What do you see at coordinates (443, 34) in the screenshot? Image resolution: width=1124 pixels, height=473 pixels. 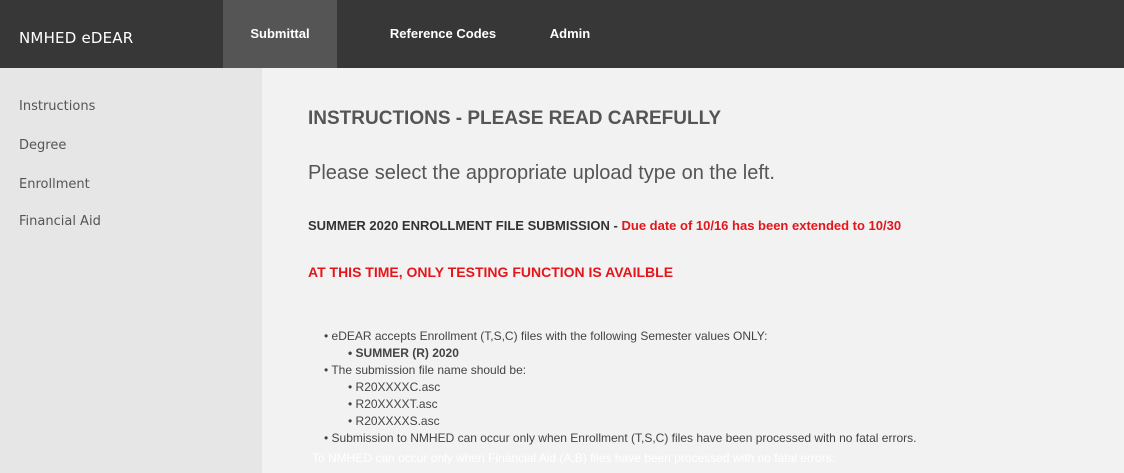 I see `tab-reference-codes: Reference Codes` at bounding box center [443, 34].